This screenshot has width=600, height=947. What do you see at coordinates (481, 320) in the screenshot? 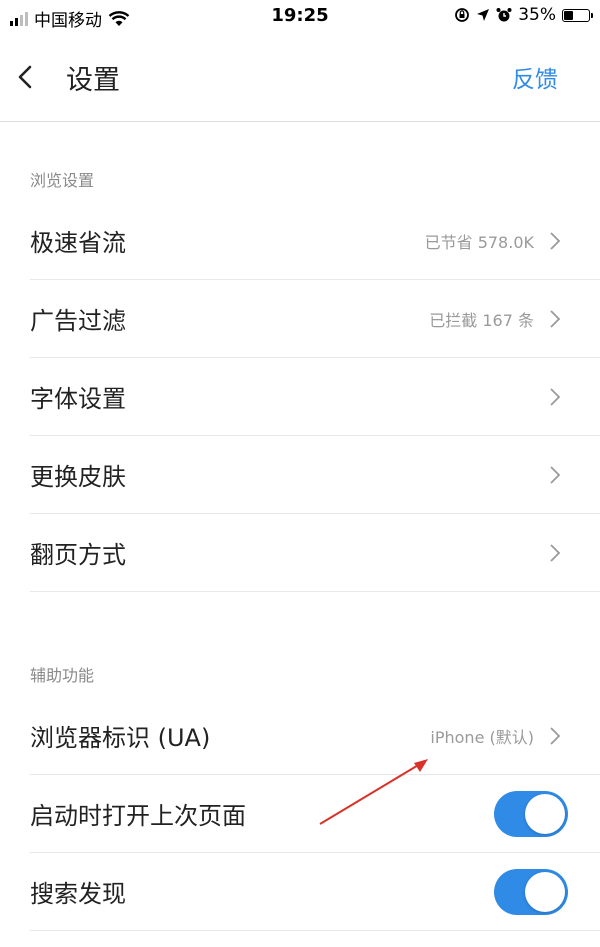
I see `row-value: 已拦截 167 条` at bounding box center [481, 320].